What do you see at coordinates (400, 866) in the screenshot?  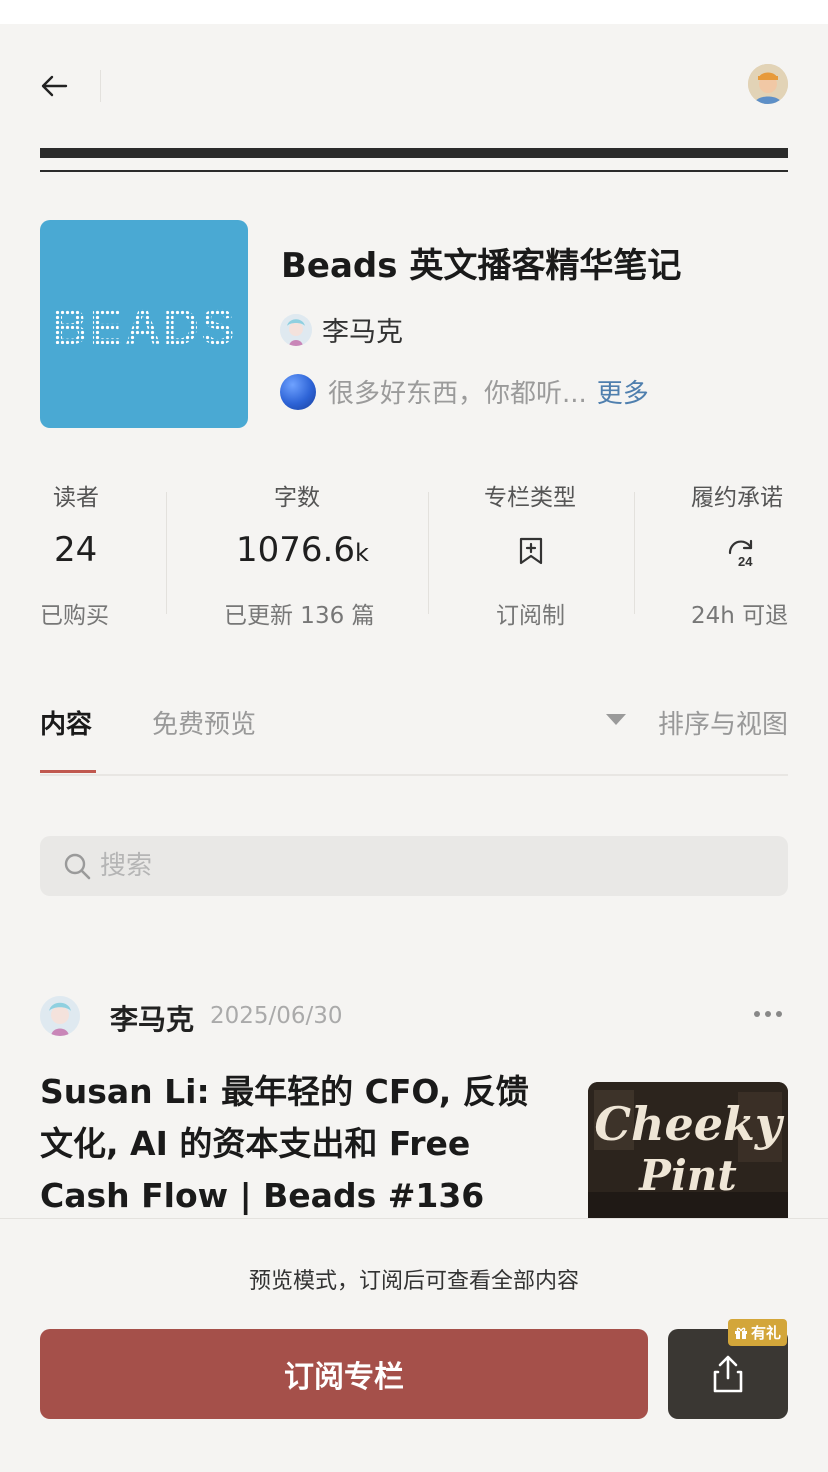 I see `search-input` at bounding box center [400, 866].